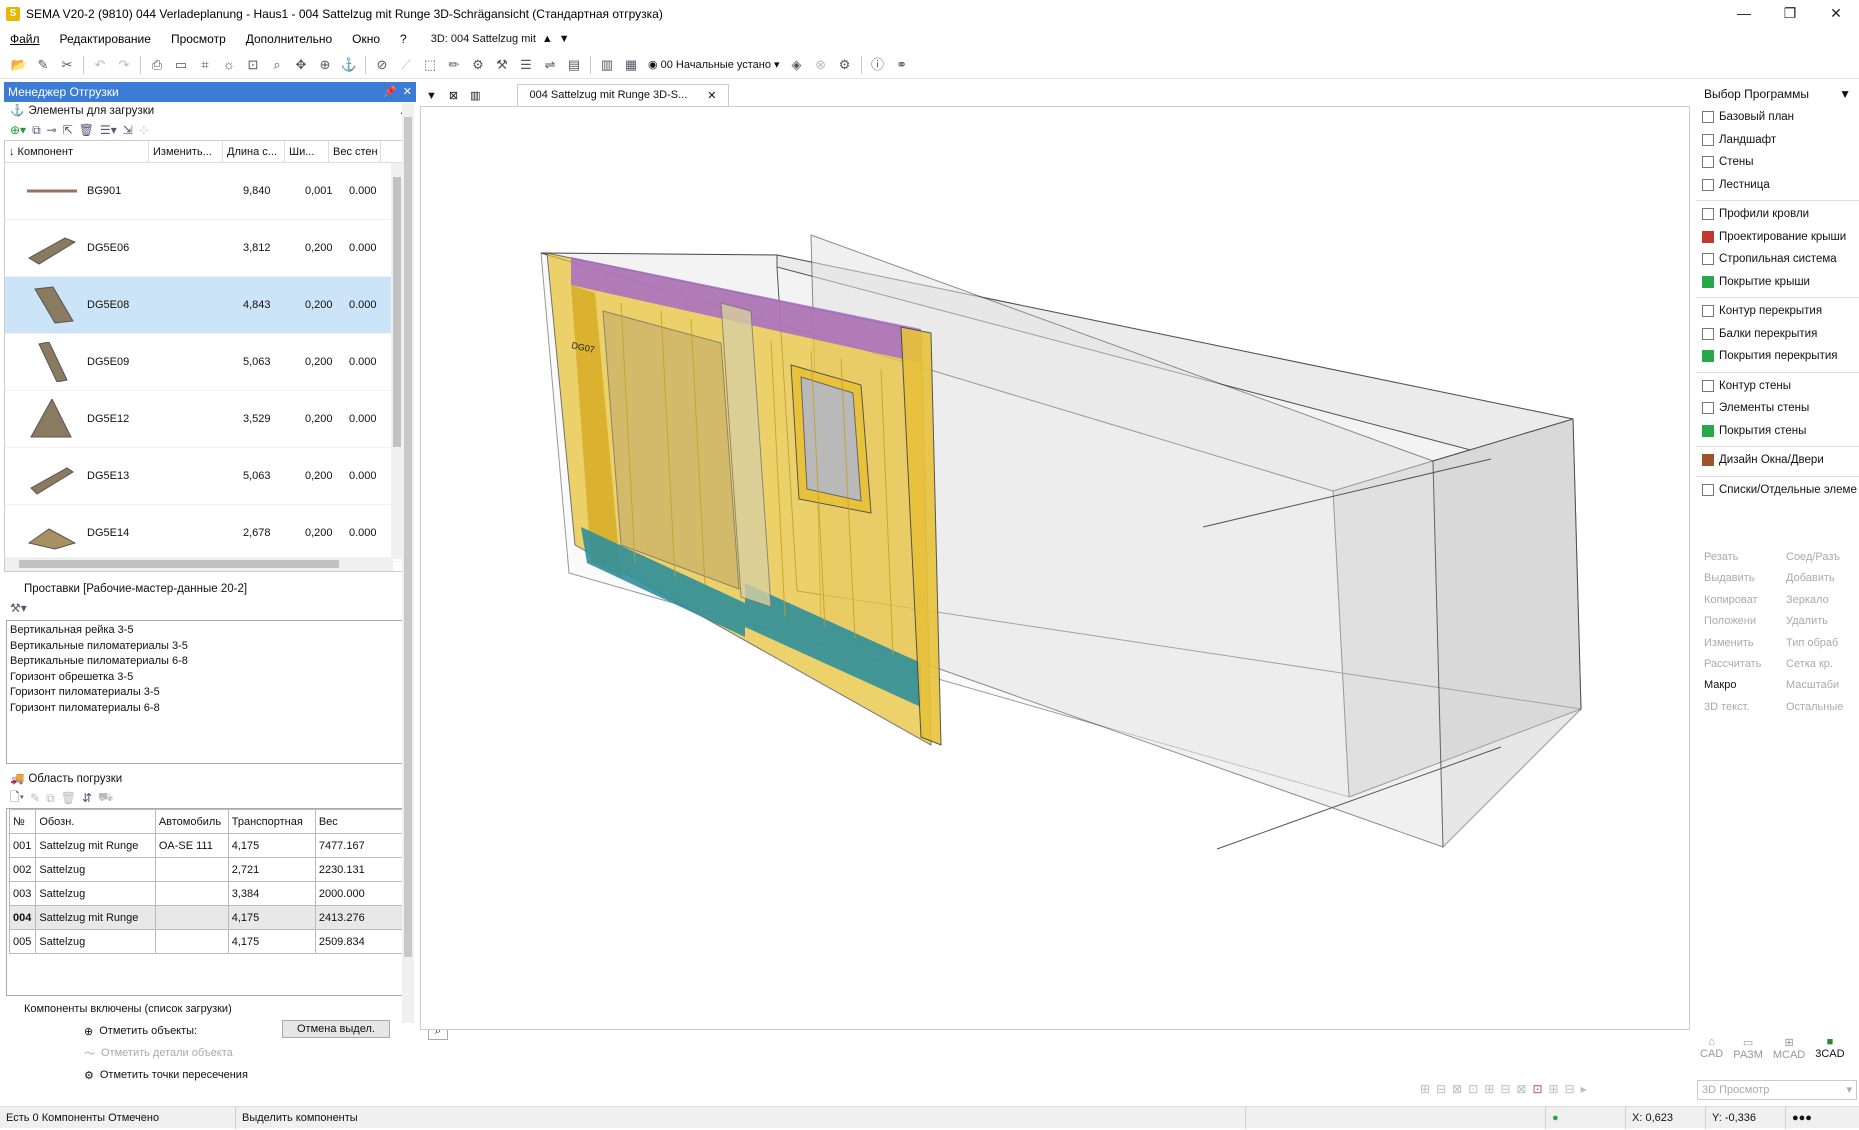  I want to click on menu-extra: Дополнительно, so click(289, 39).